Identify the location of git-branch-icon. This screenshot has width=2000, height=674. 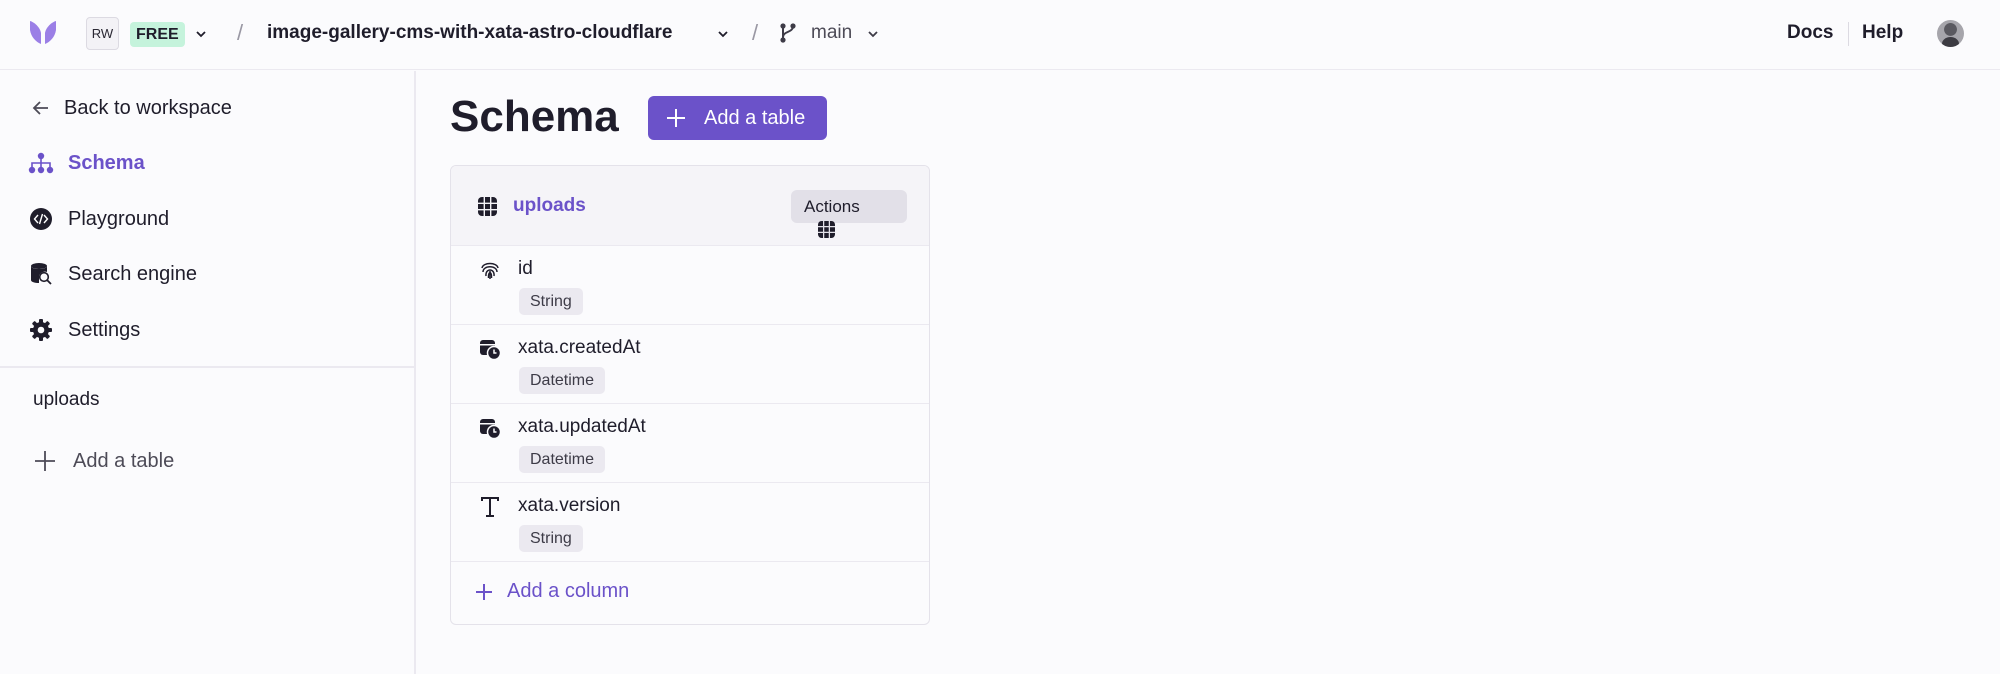
(788, 33).